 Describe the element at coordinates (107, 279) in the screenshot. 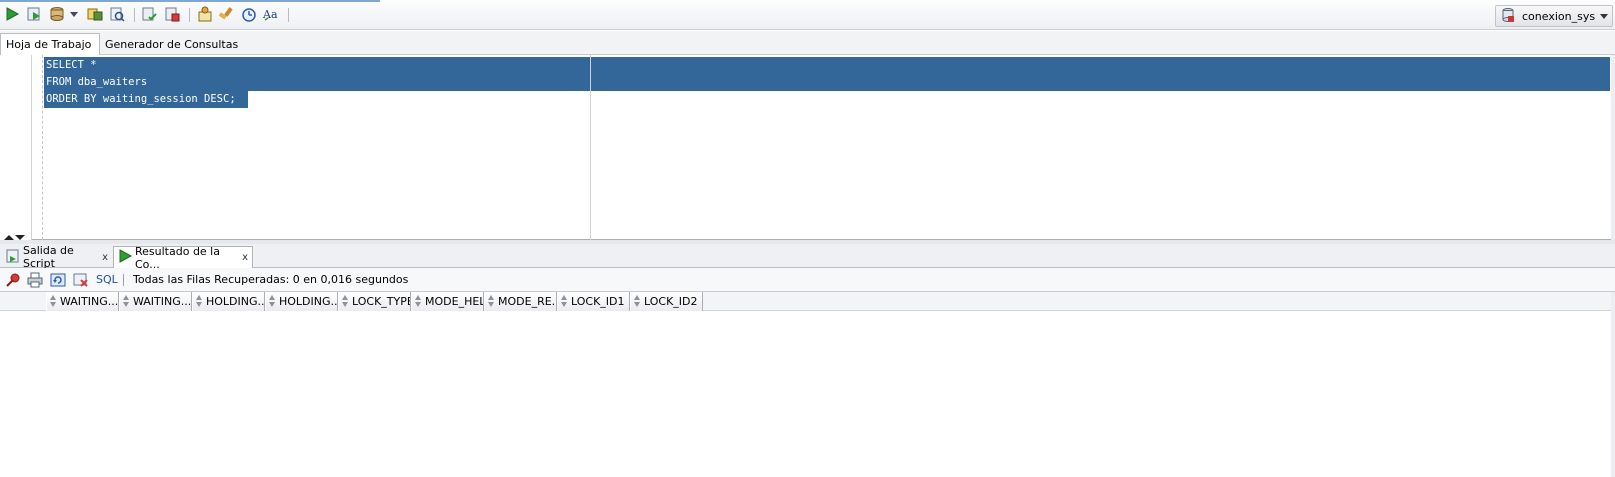

I see `sql-link: SQL` at that location.